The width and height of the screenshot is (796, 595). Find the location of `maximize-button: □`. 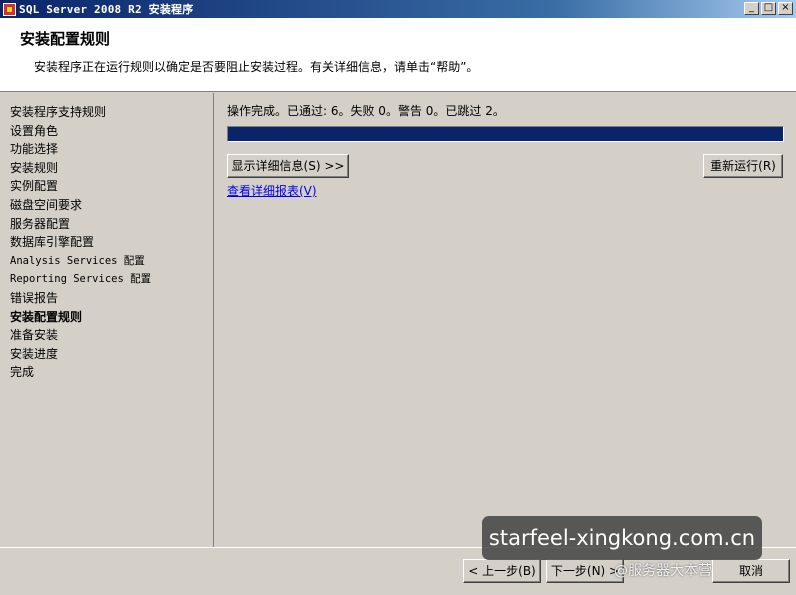

maximize-button: □ is located at coordinates (768, 8).